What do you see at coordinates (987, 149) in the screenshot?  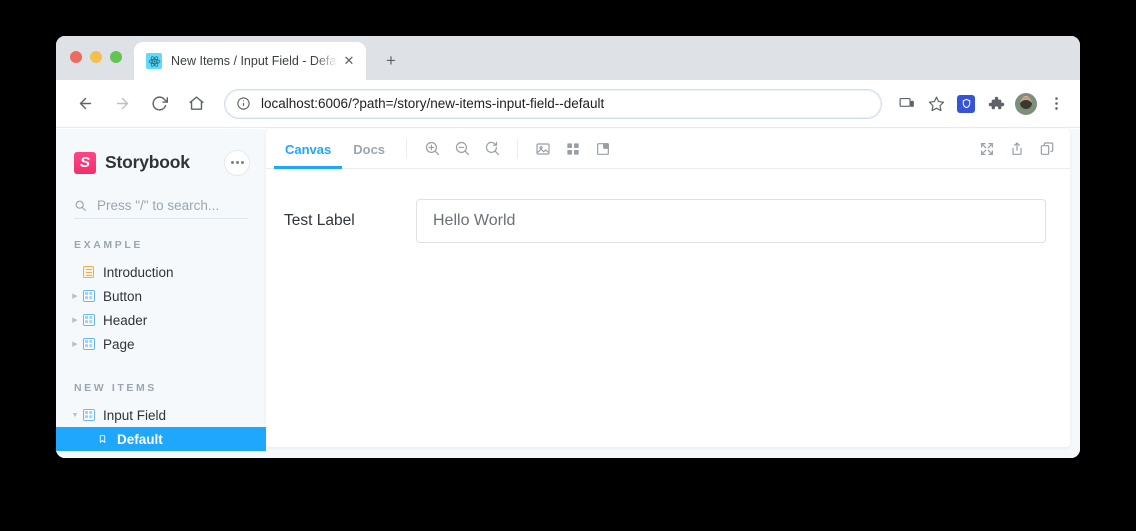 I see `fullscreen-icon` at bounding box center [987, 149].